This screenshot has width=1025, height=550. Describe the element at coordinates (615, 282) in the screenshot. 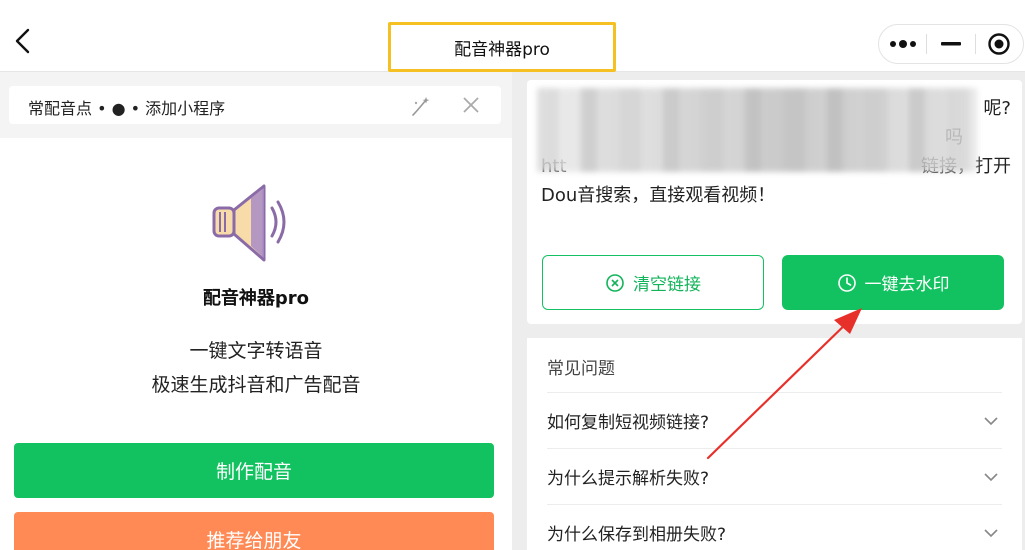

I see `circle-x-icon` at that location.